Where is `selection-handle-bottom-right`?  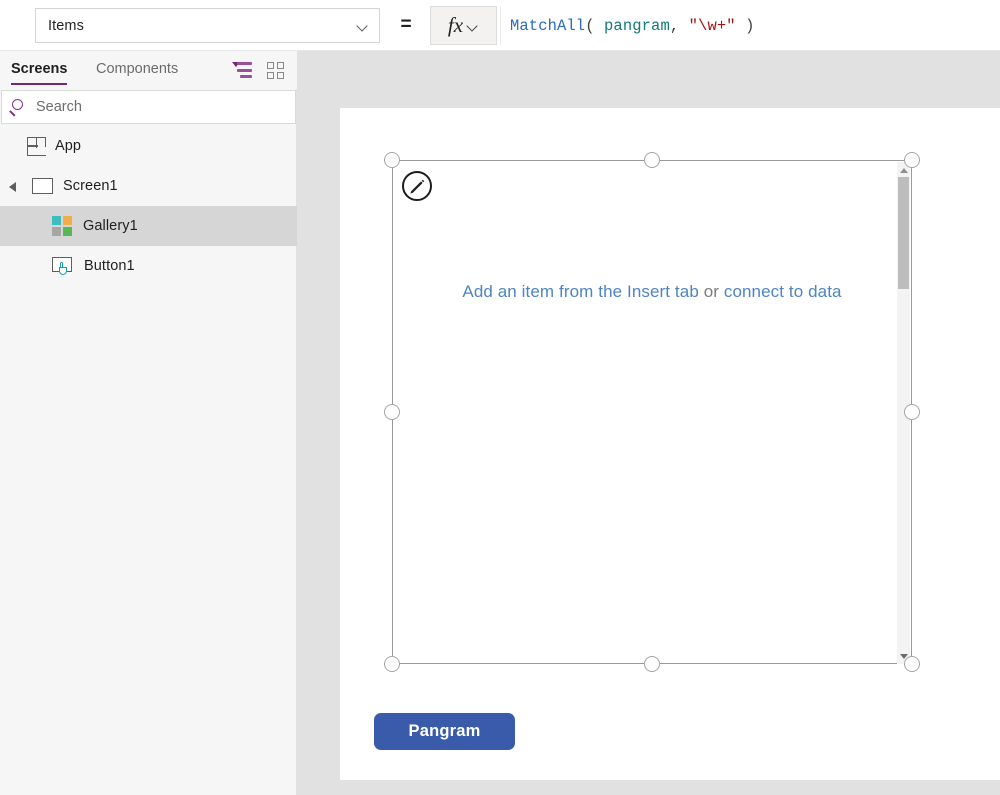 selection-handle-bottom-right is located at coordinates (912, 664).